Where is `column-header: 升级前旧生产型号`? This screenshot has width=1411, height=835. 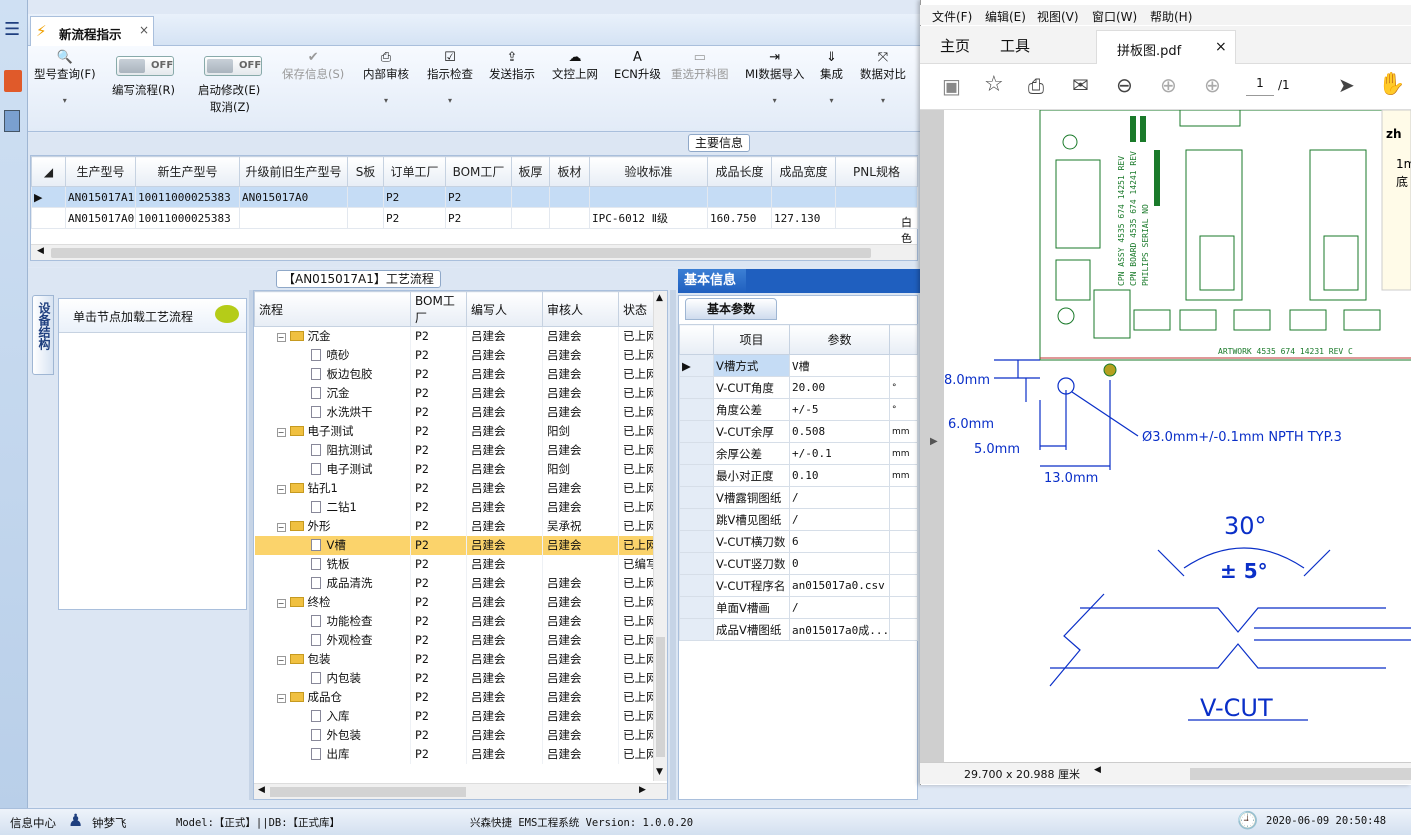
column-header: 升级前旧生产型号 is located at coordinates (293, 171).